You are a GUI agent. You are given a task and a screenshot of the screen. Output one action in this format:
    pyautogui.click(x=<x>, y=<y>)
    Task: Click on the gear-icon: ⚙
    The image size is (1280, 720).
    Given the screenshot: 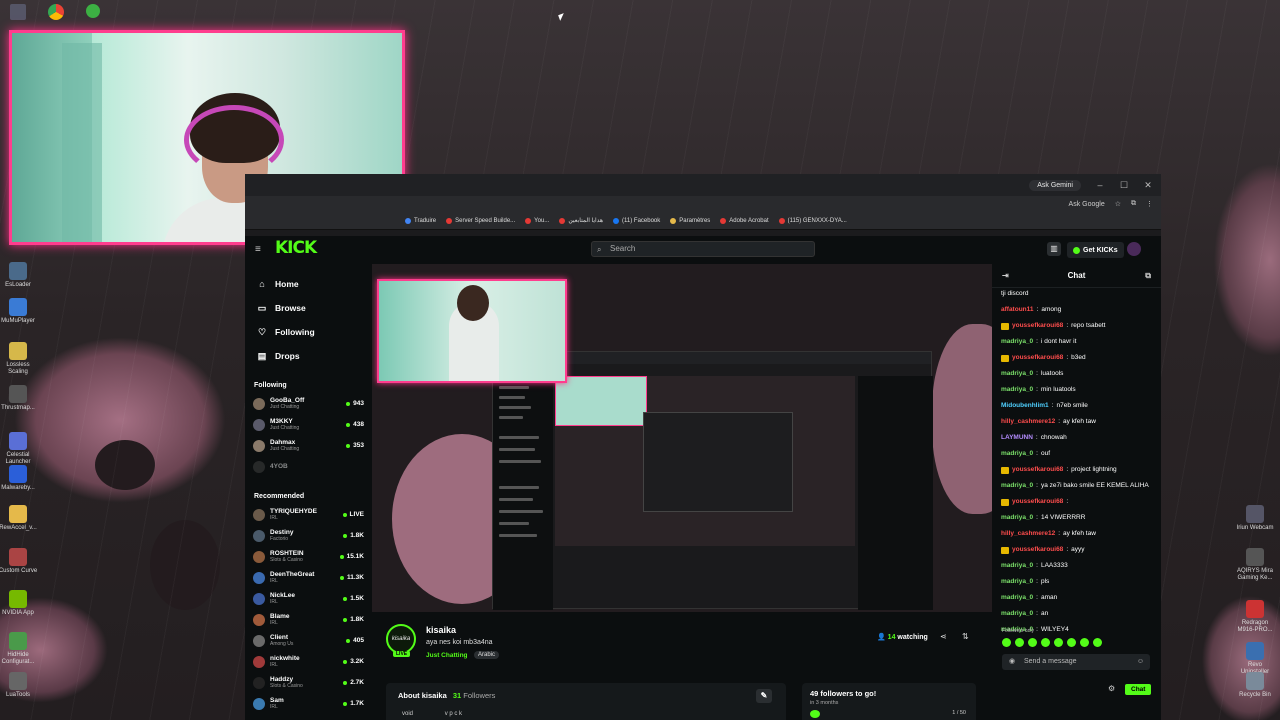 What is the action you would take?
    pyautogui.click(x=1111, y=688)
    